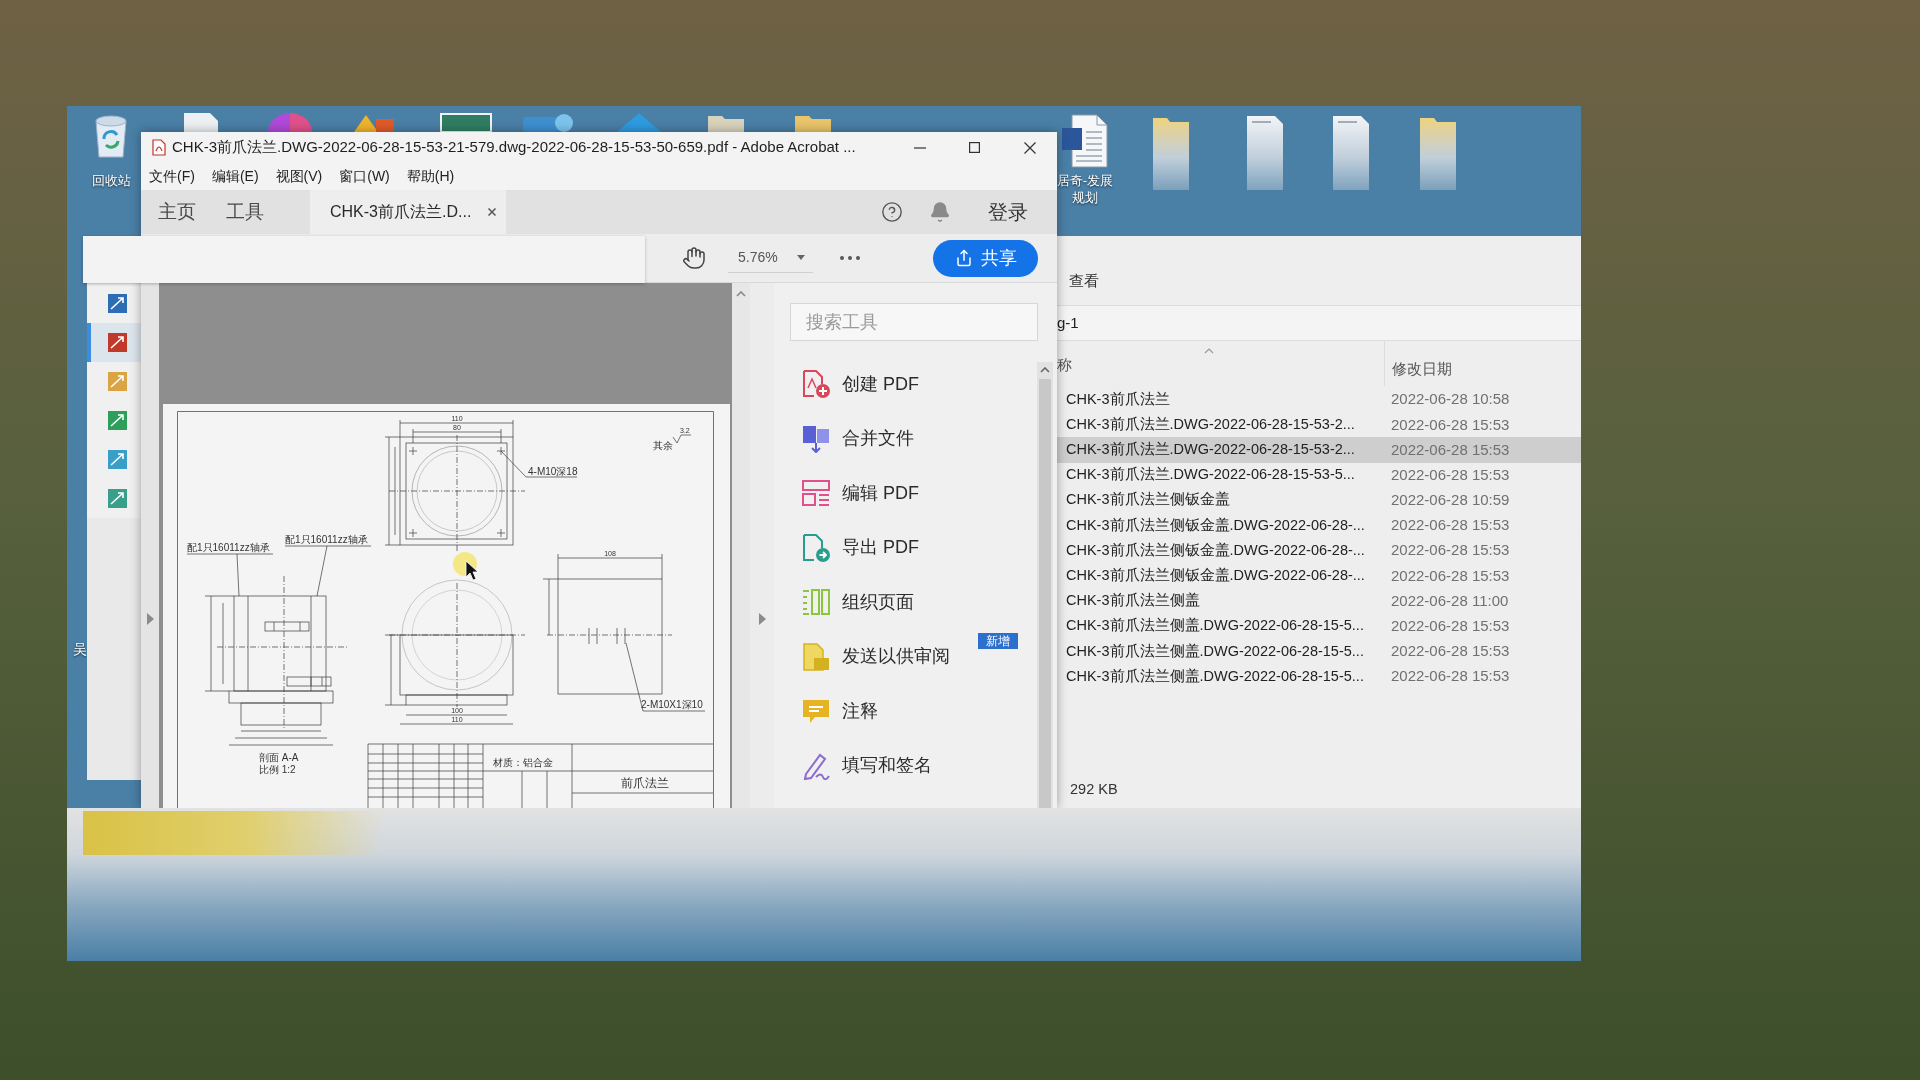 The width and height of the screenshot is (1920, 1080). I want to click on file-name: CHK-3前爪法兰, so click(1118, 399).